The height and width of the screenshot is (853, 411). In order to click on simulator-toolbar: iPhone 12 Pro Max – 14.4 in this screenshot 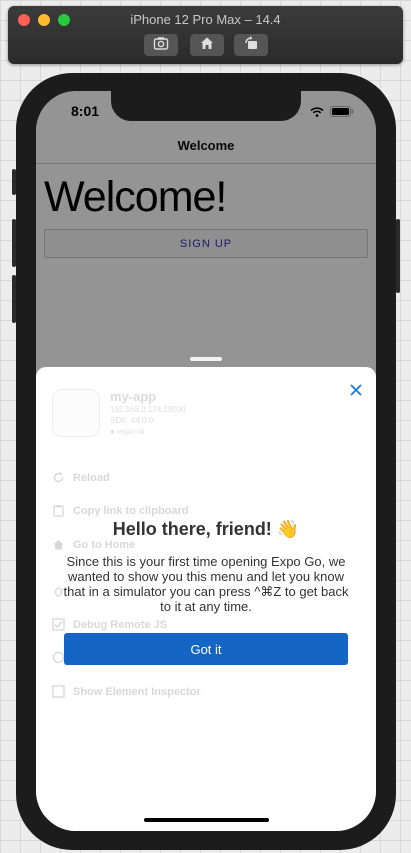, I will do `click(205, 35)`.